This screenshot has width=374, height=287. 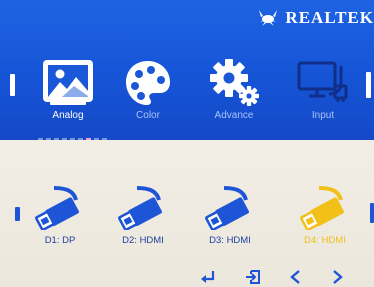 I want to click on input-item-label: D3: HDMI, so click(x=230, y=240).